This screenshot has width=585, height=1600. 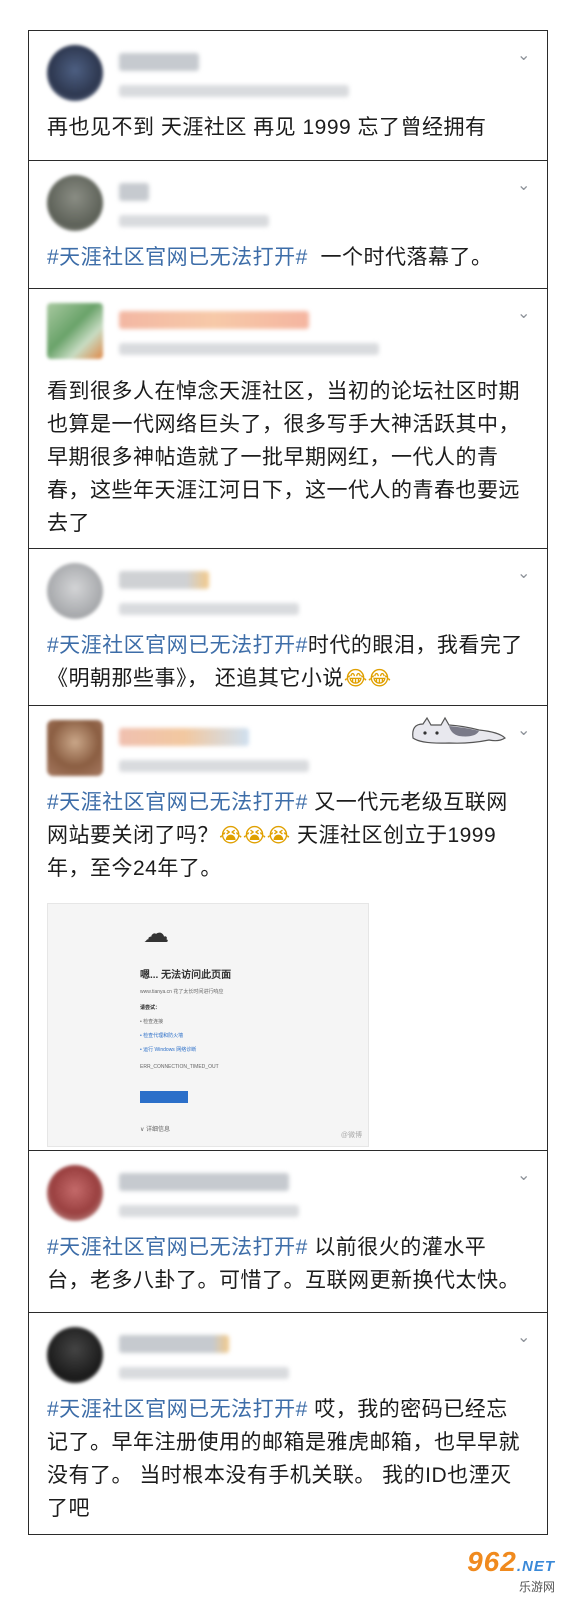 What do you see at coordinates (459, 730) in the screenshot?
I see `cat-sticker-icon` at bounding box center [459, 730].